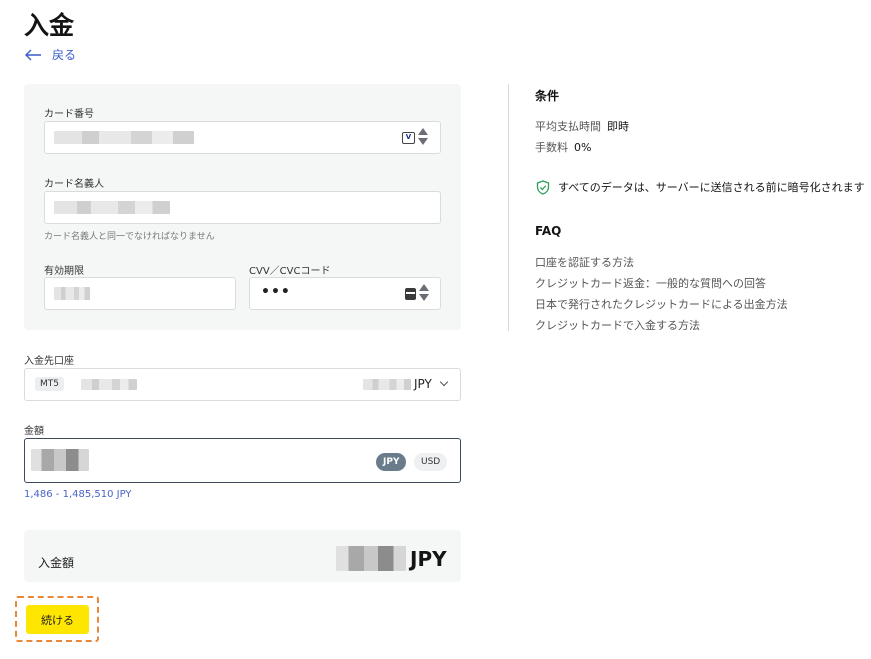  I want to click on faq-link-card-deposit: クレジットカードで入金する方法, so click(617, 325).